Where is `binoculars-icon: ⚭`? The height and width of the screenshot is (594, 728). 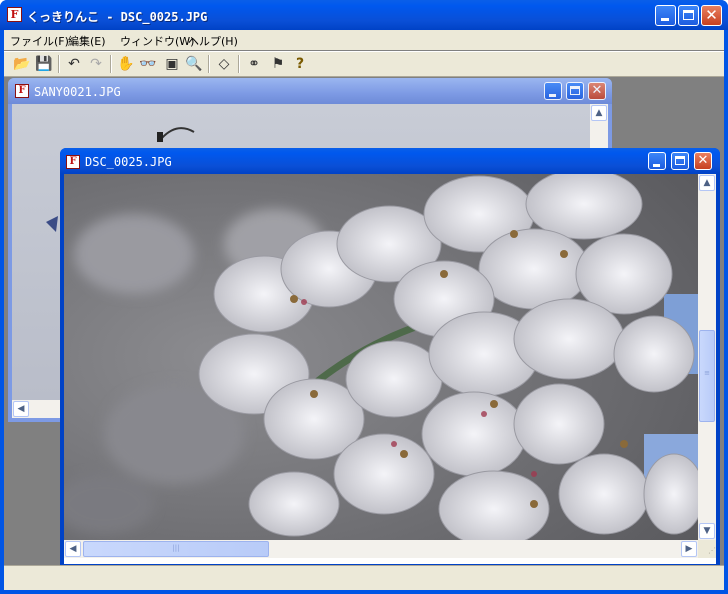
binoculars-icon: ⚭ is located at coordinates (254, 64).